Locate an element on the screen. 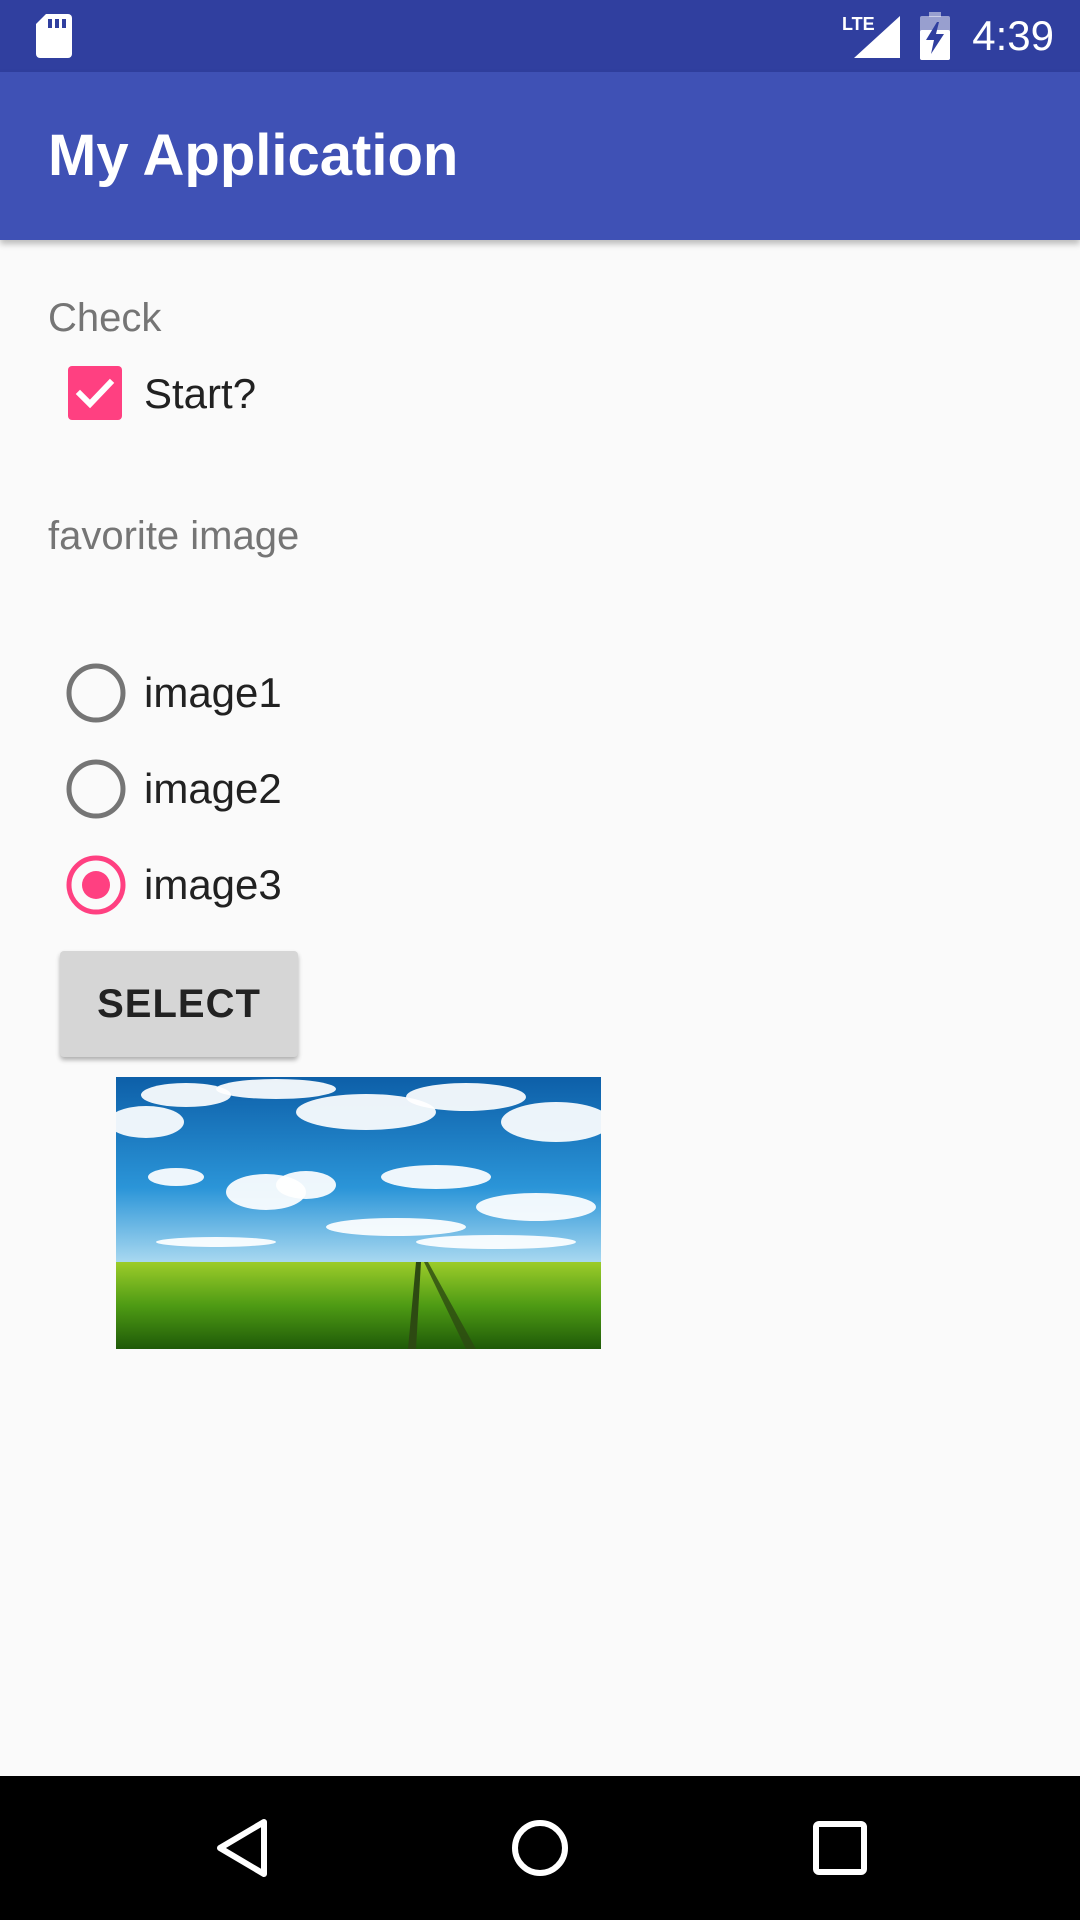 This screenshot has width=1080, height=1920. checkbox-checked-box is located at coordinates (95, 393).